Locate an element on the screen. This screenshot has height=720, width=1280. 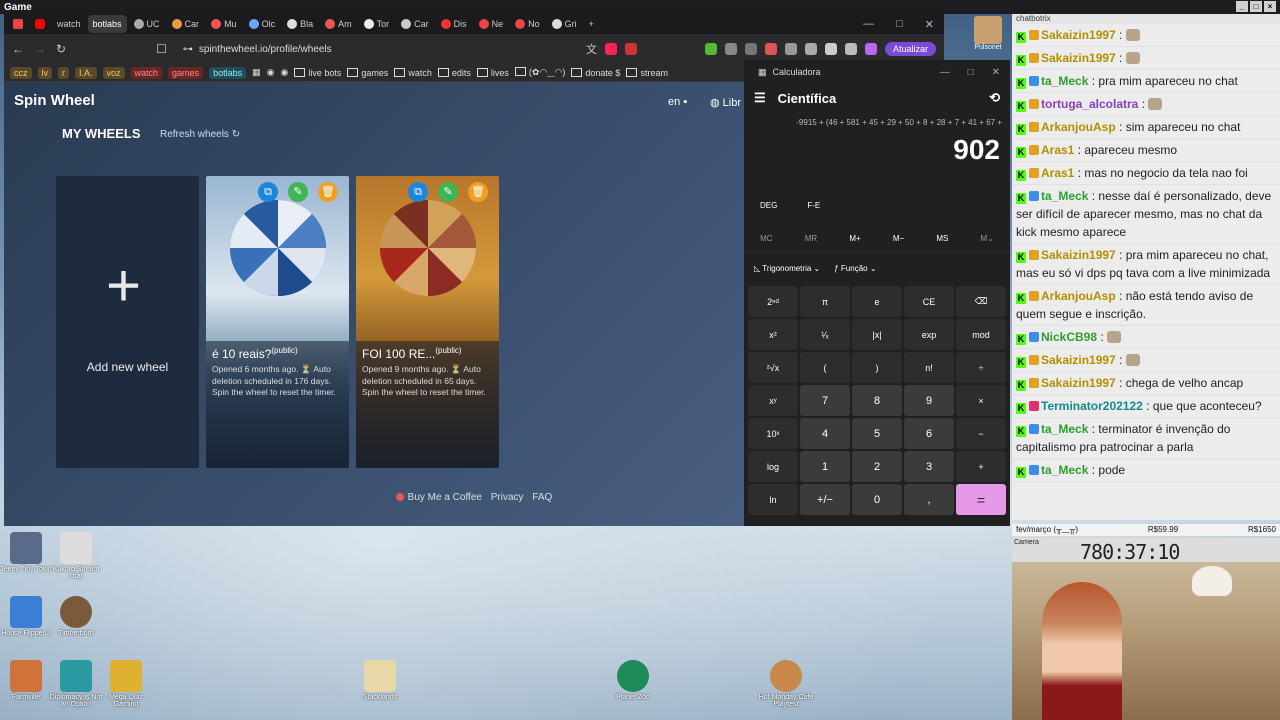
back-icon: ← is located at coordinates (18, 49).